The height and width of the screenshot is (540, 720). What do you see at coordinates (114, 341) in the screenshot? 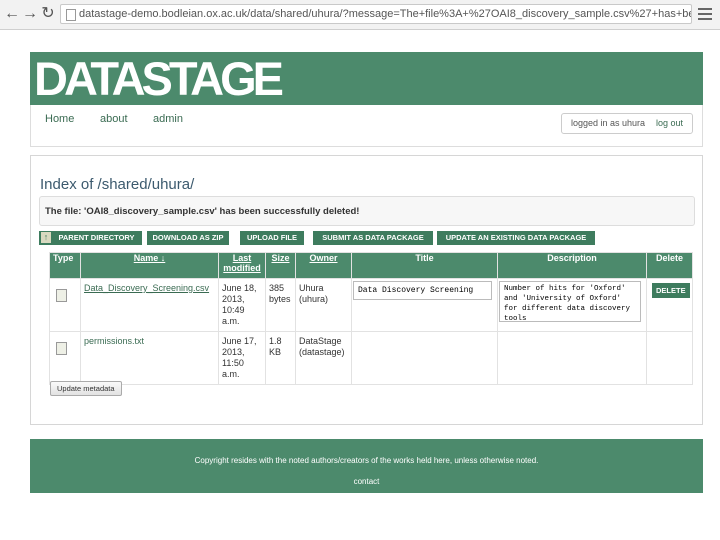
I see `file-link: permissions.txt` at bounding box center [114, 341].